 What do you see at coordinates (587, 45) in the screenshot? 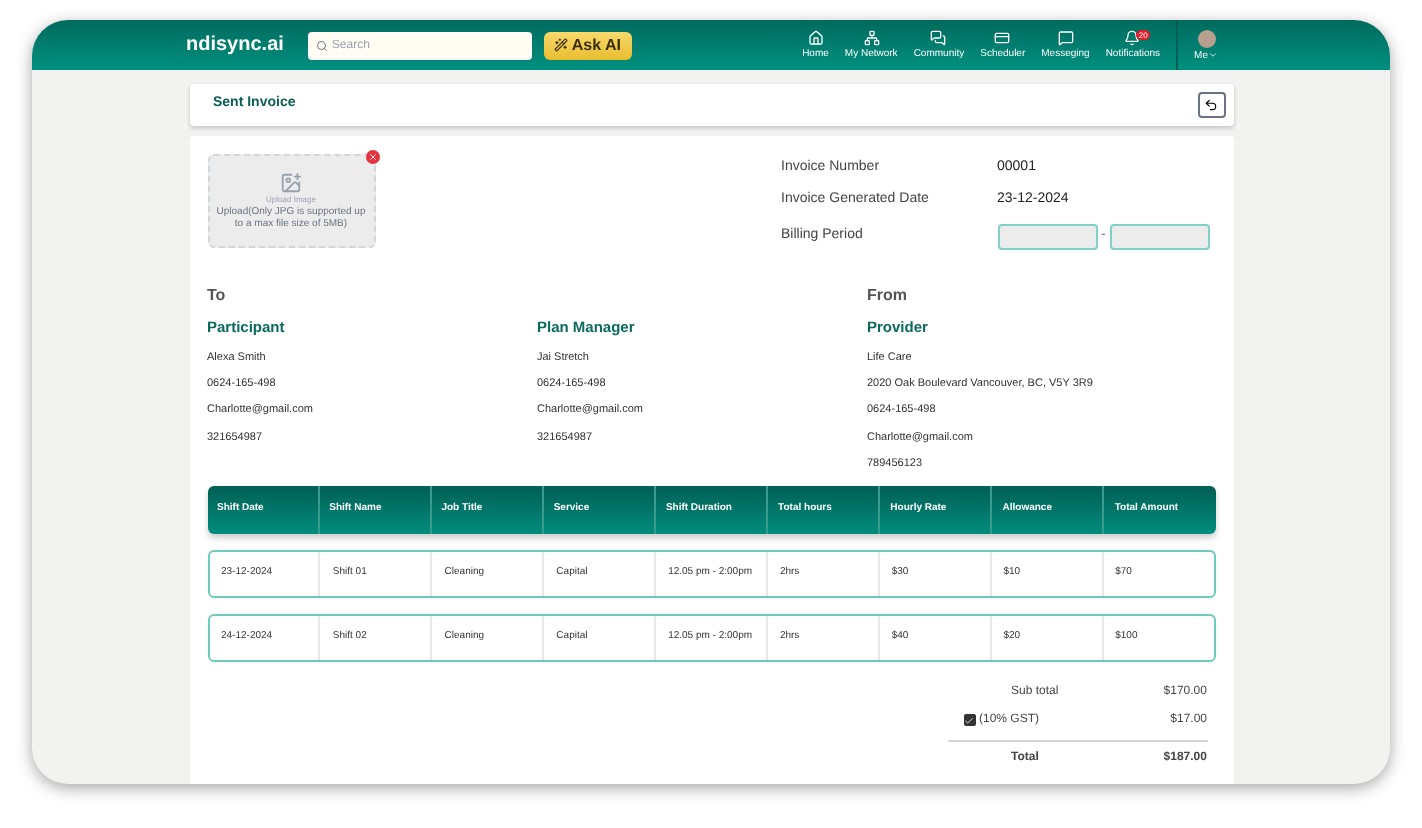
I see `ask-ai-button: Ask AI` at bounding box center [587, 45].